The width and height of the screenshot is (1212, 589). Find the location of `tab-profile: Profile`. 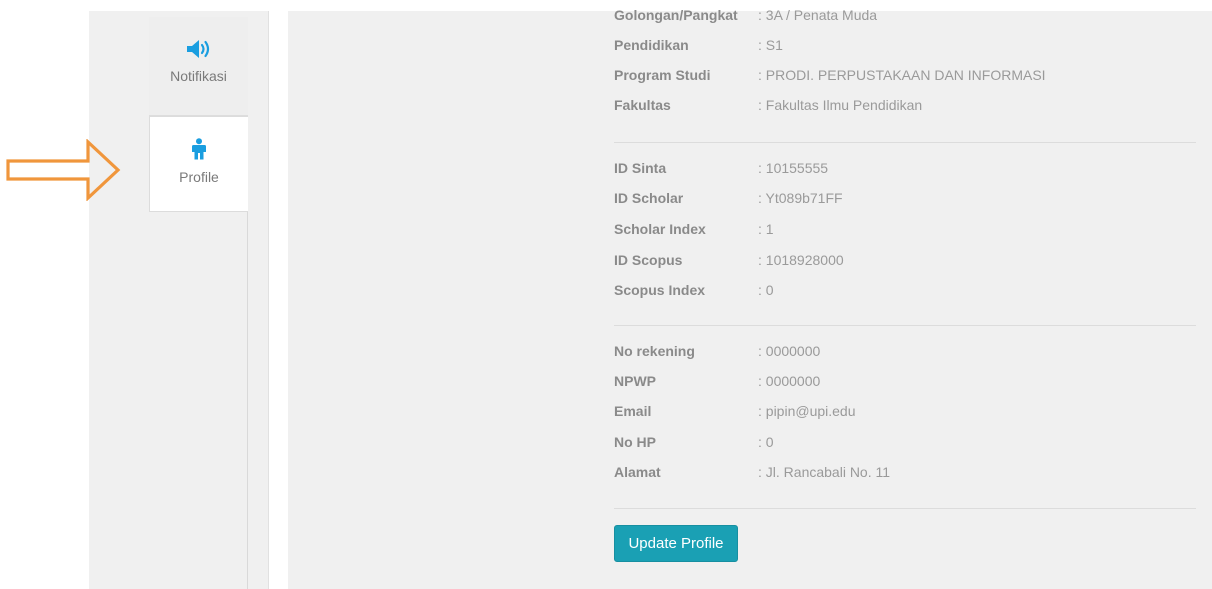

tab-profile: Profile is located at coordinates (198, 164).